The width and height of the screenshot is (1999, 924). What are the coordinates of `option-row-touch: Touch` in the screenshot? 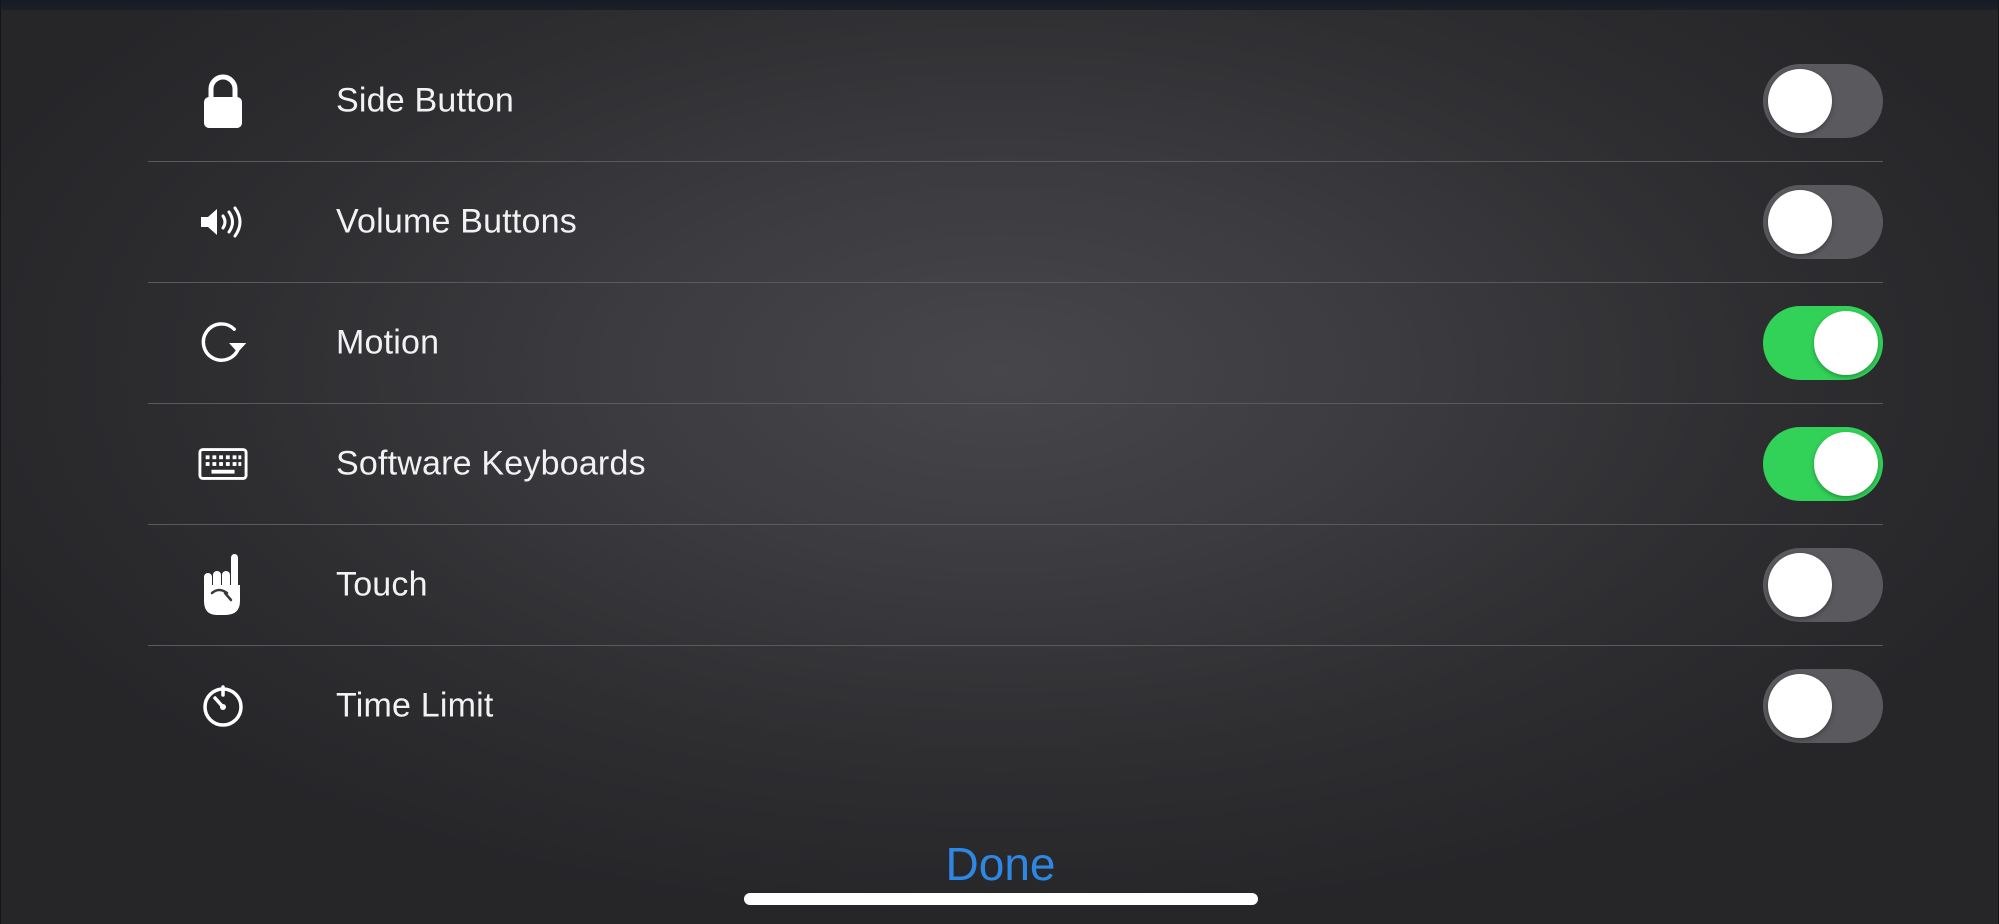 It's located at (1015, 584).